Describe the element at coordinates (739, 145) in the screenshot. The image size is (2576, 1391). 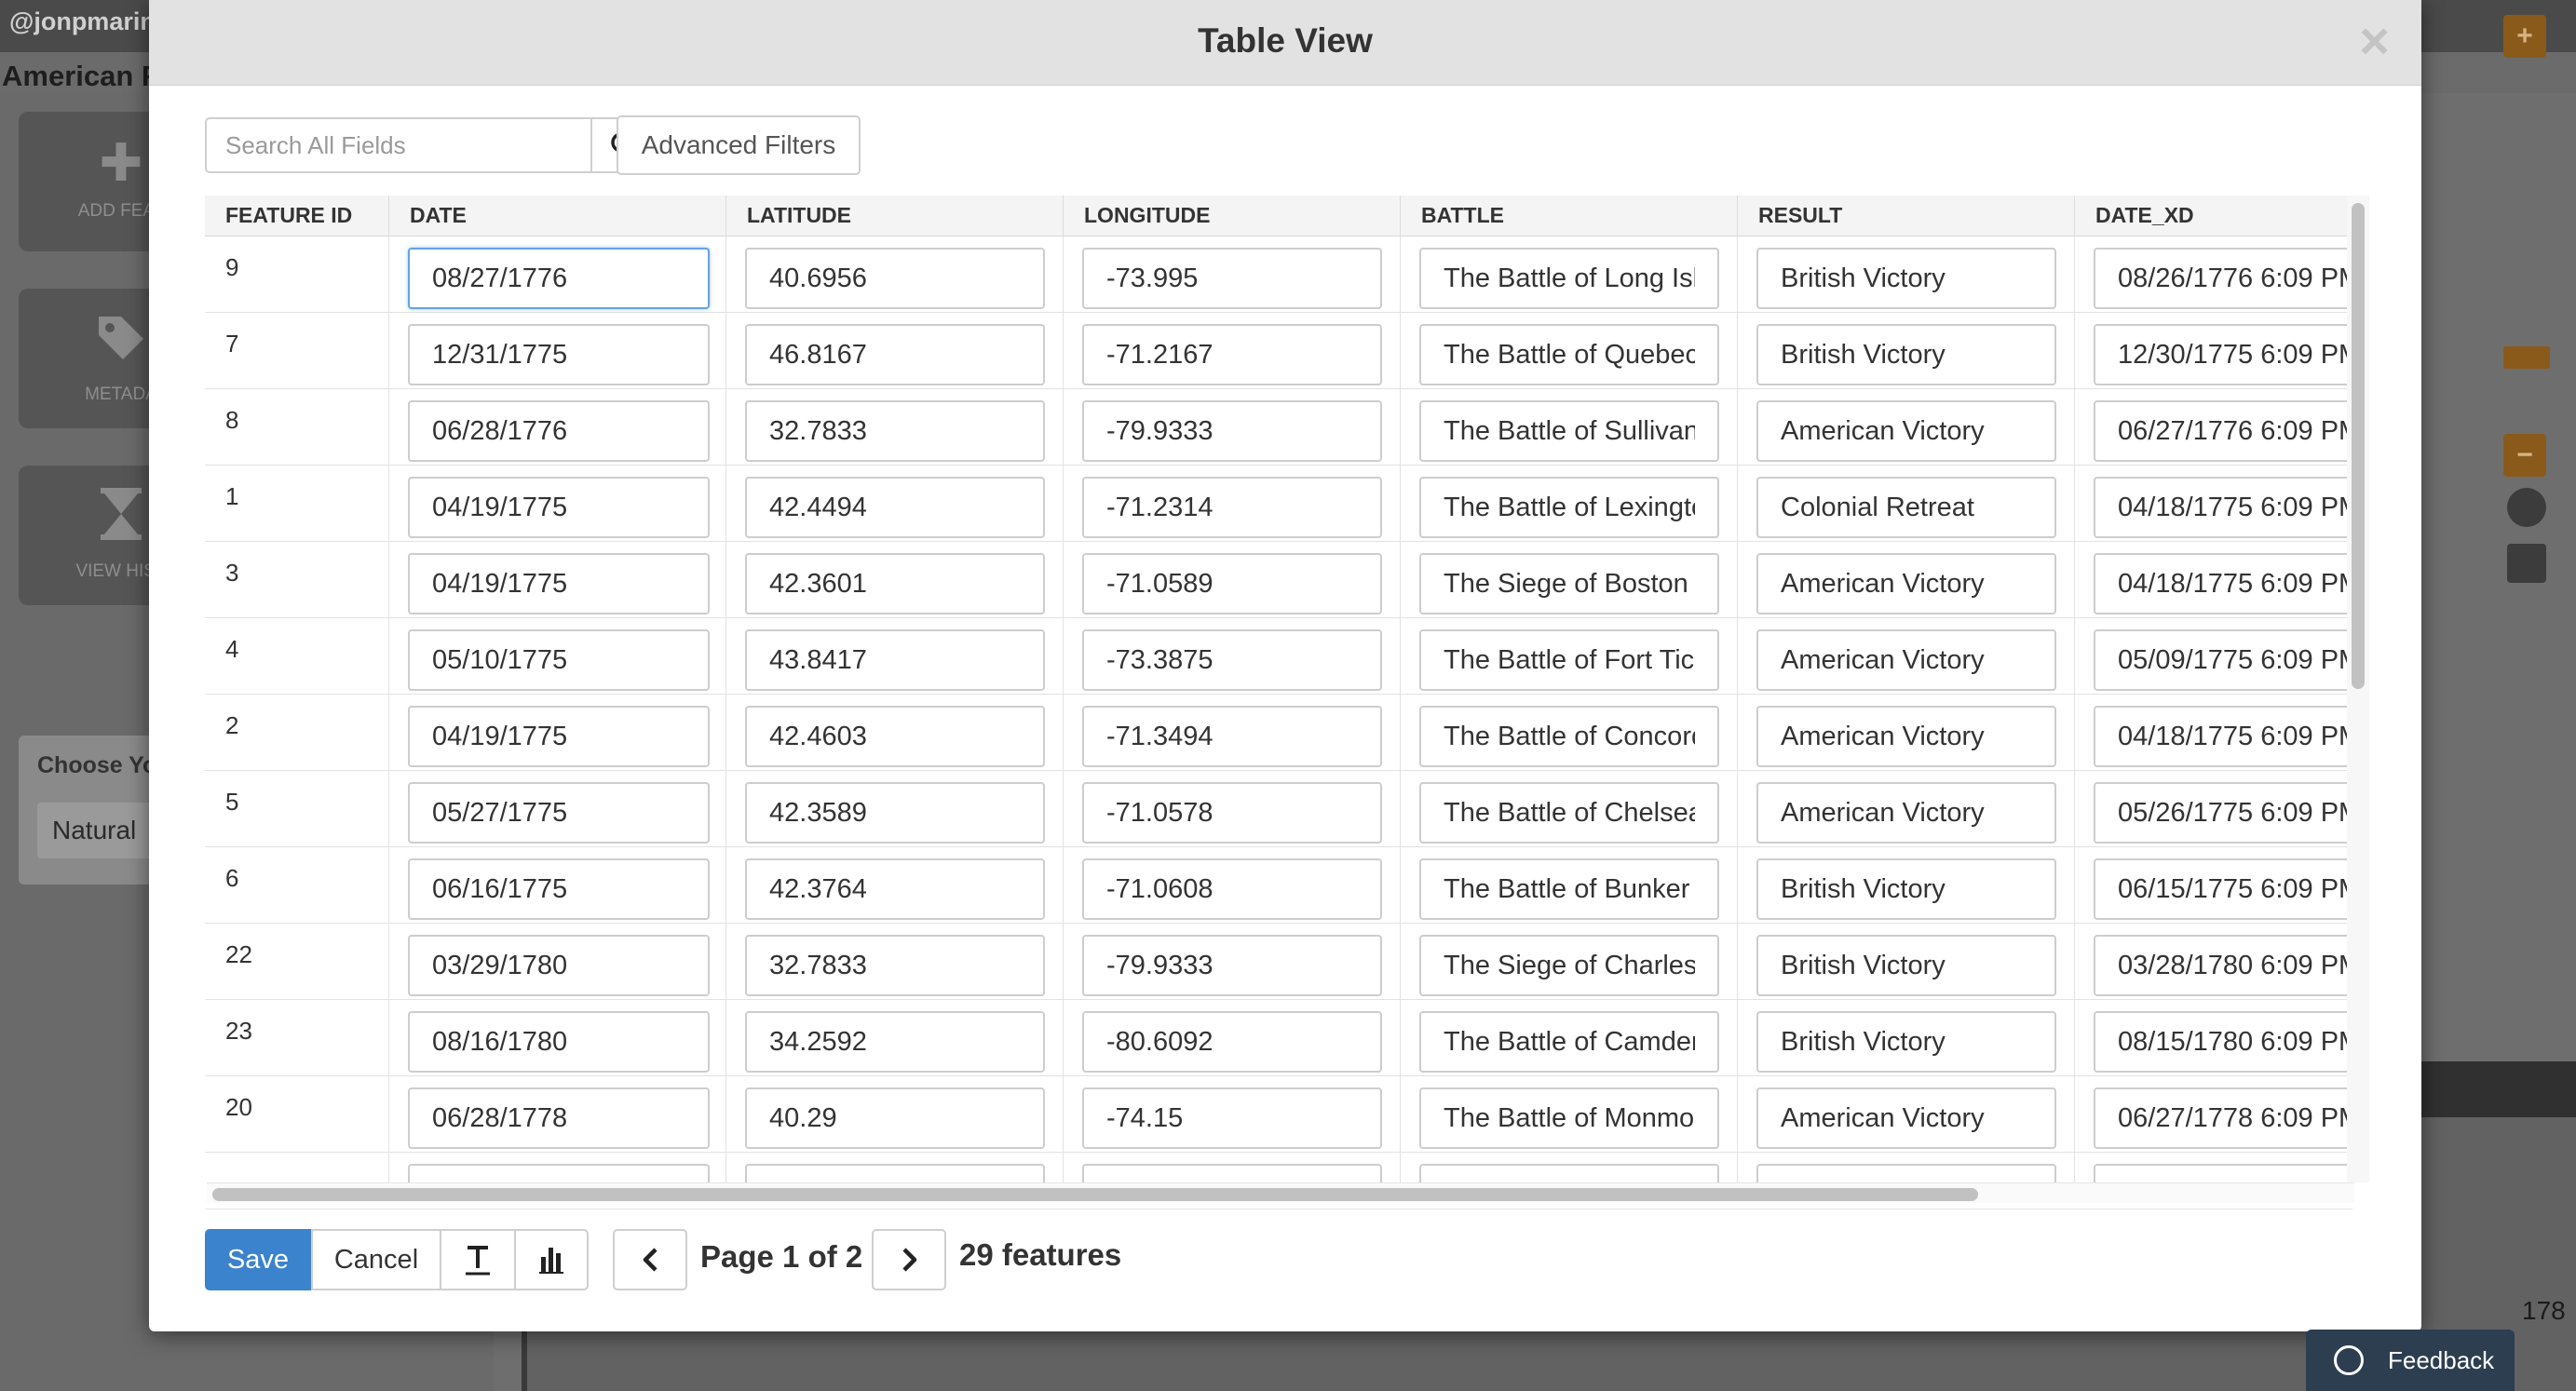
I see `advanced-filters-button: Advanced Filters` at that location.